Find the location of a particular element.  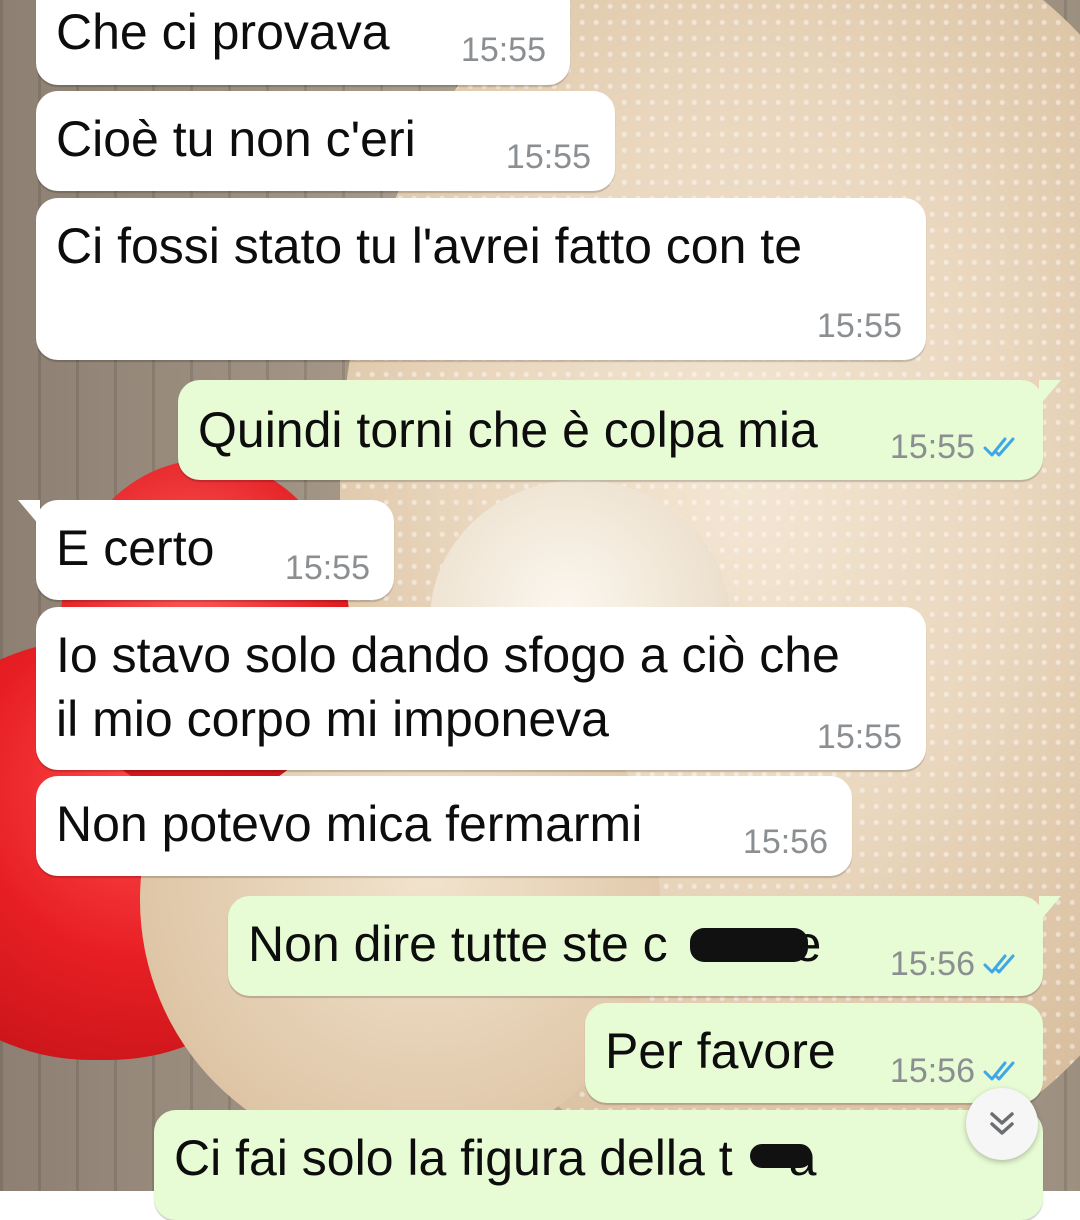

message-text: Che ci provava is located at coordinates (223, 32).